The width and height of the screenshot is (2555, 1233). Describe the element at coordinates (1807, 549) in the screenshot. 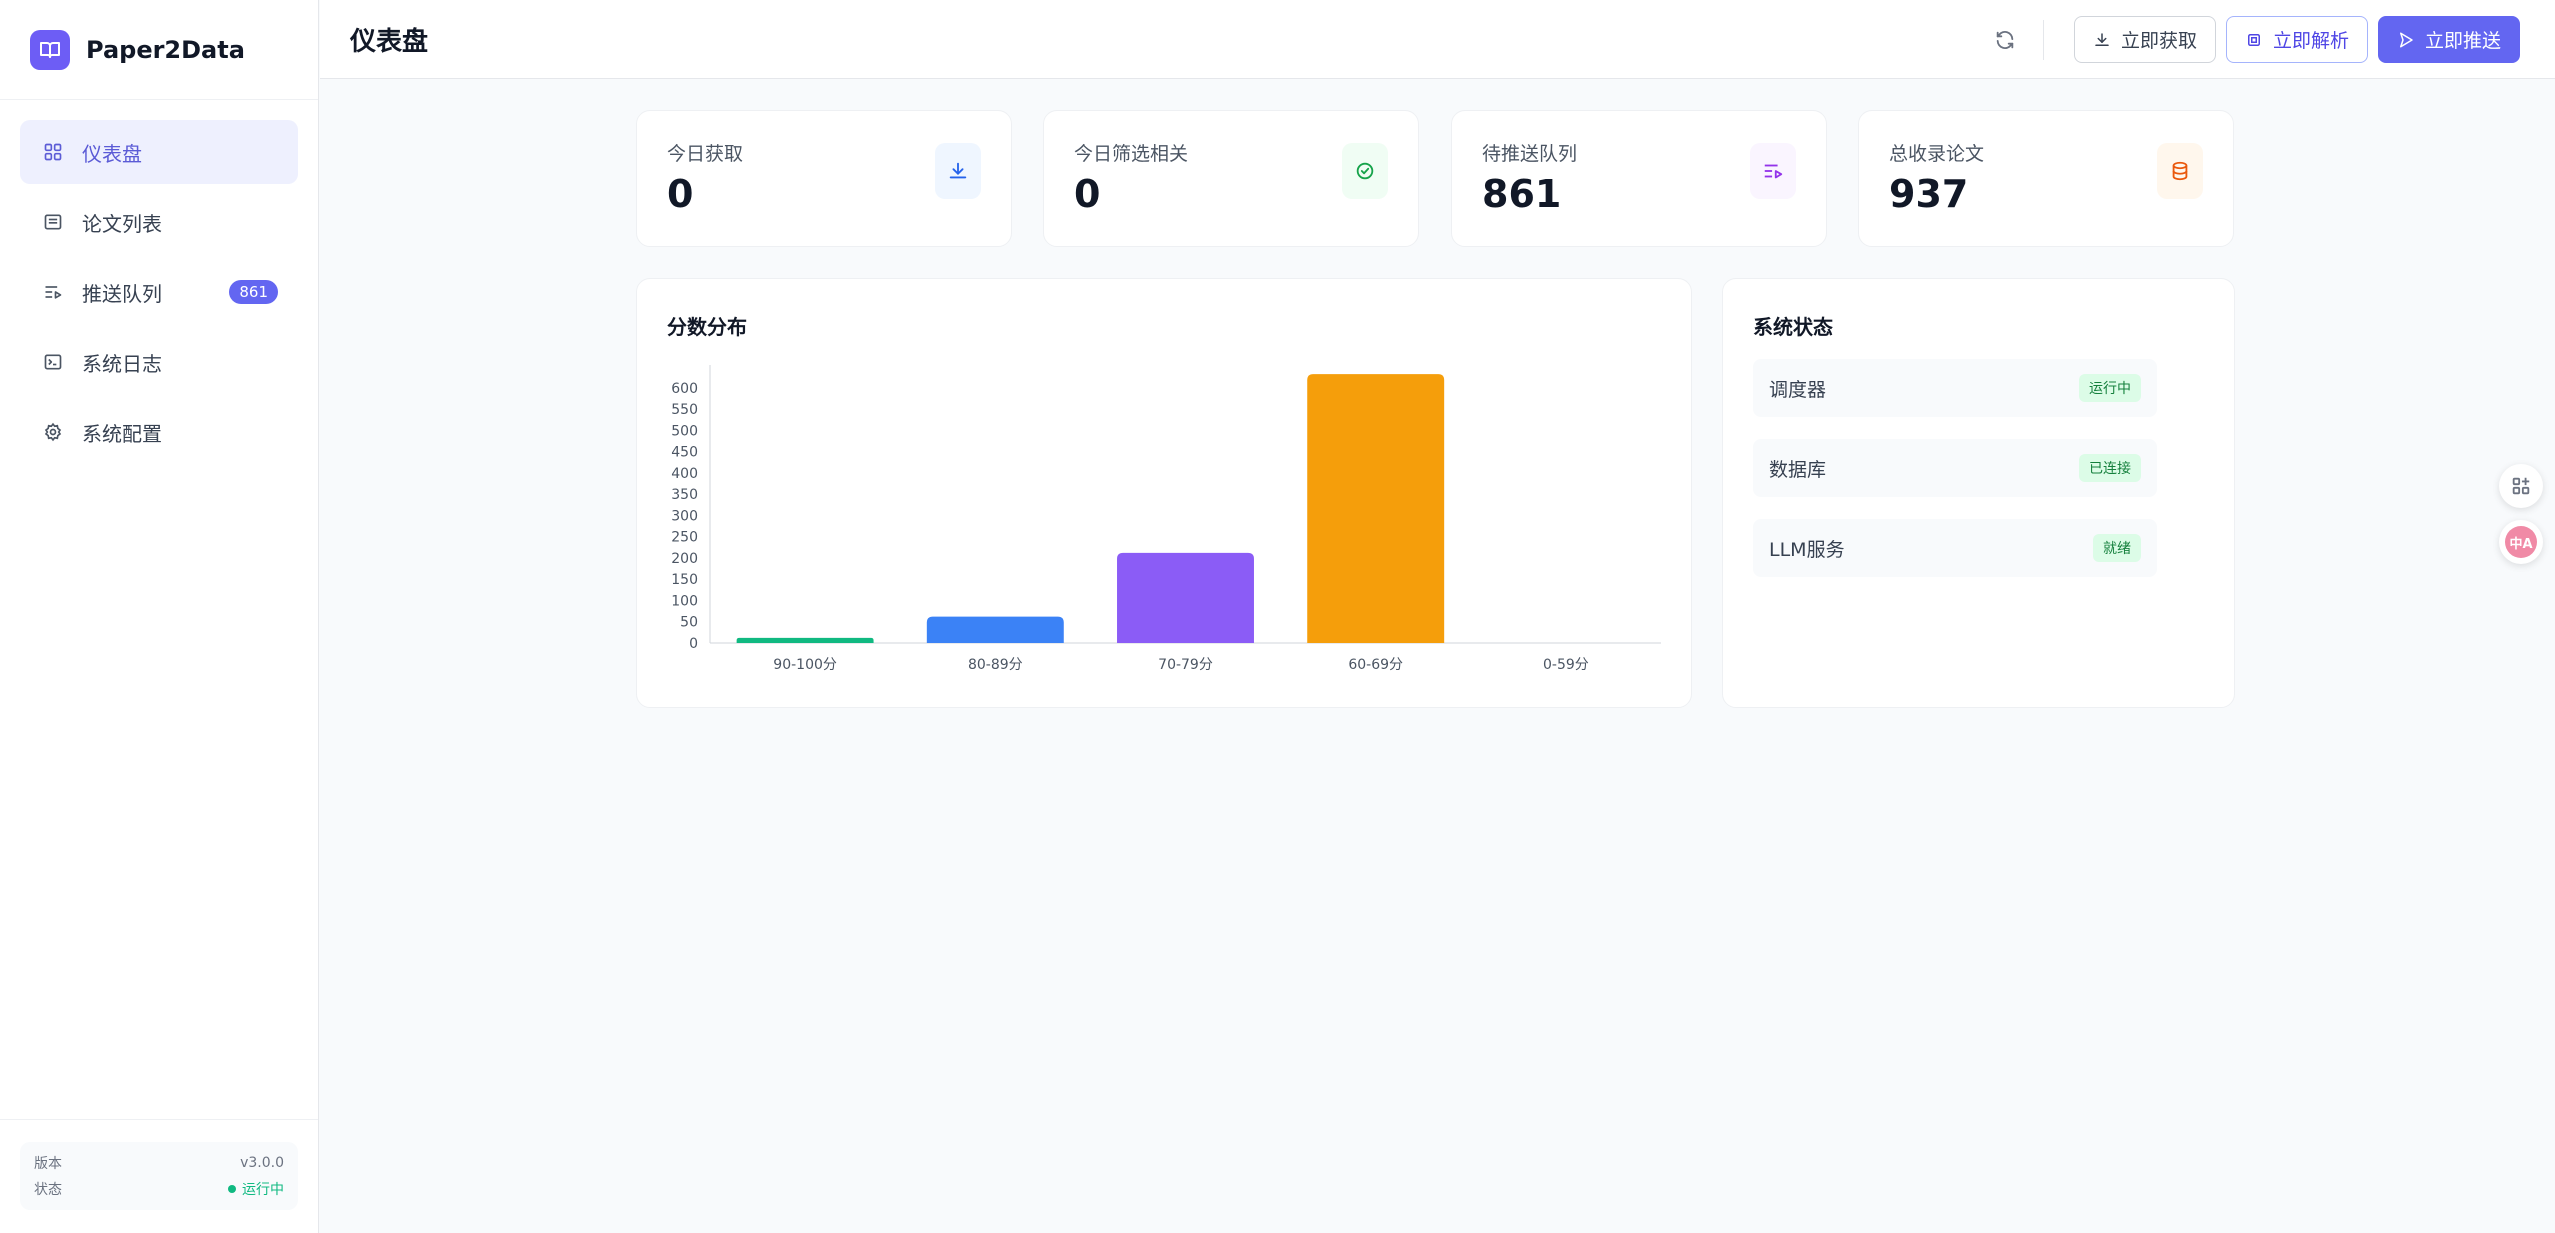

I see `status-name: LLM服务` at that location.